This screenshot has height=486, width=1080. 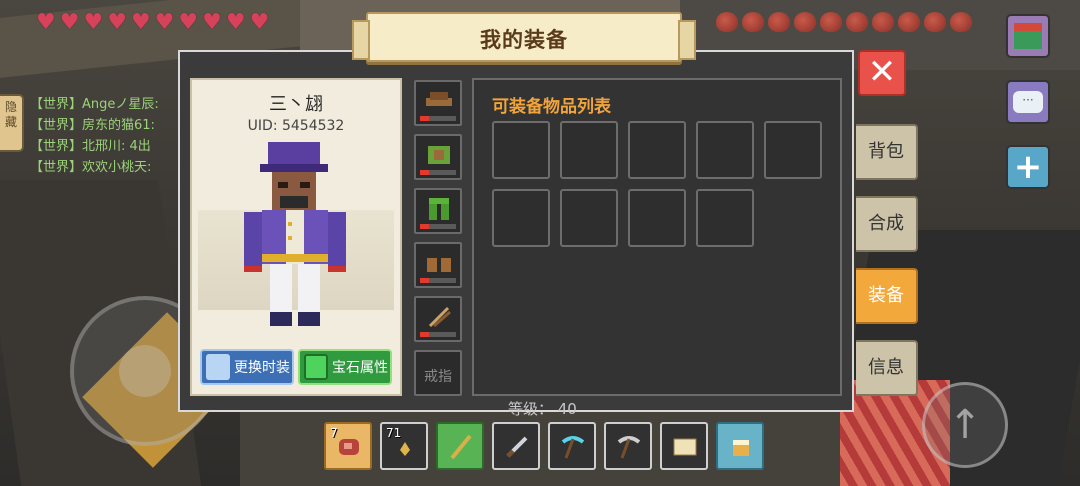 I want to click on sword-icon, so click(x=517, y=447).